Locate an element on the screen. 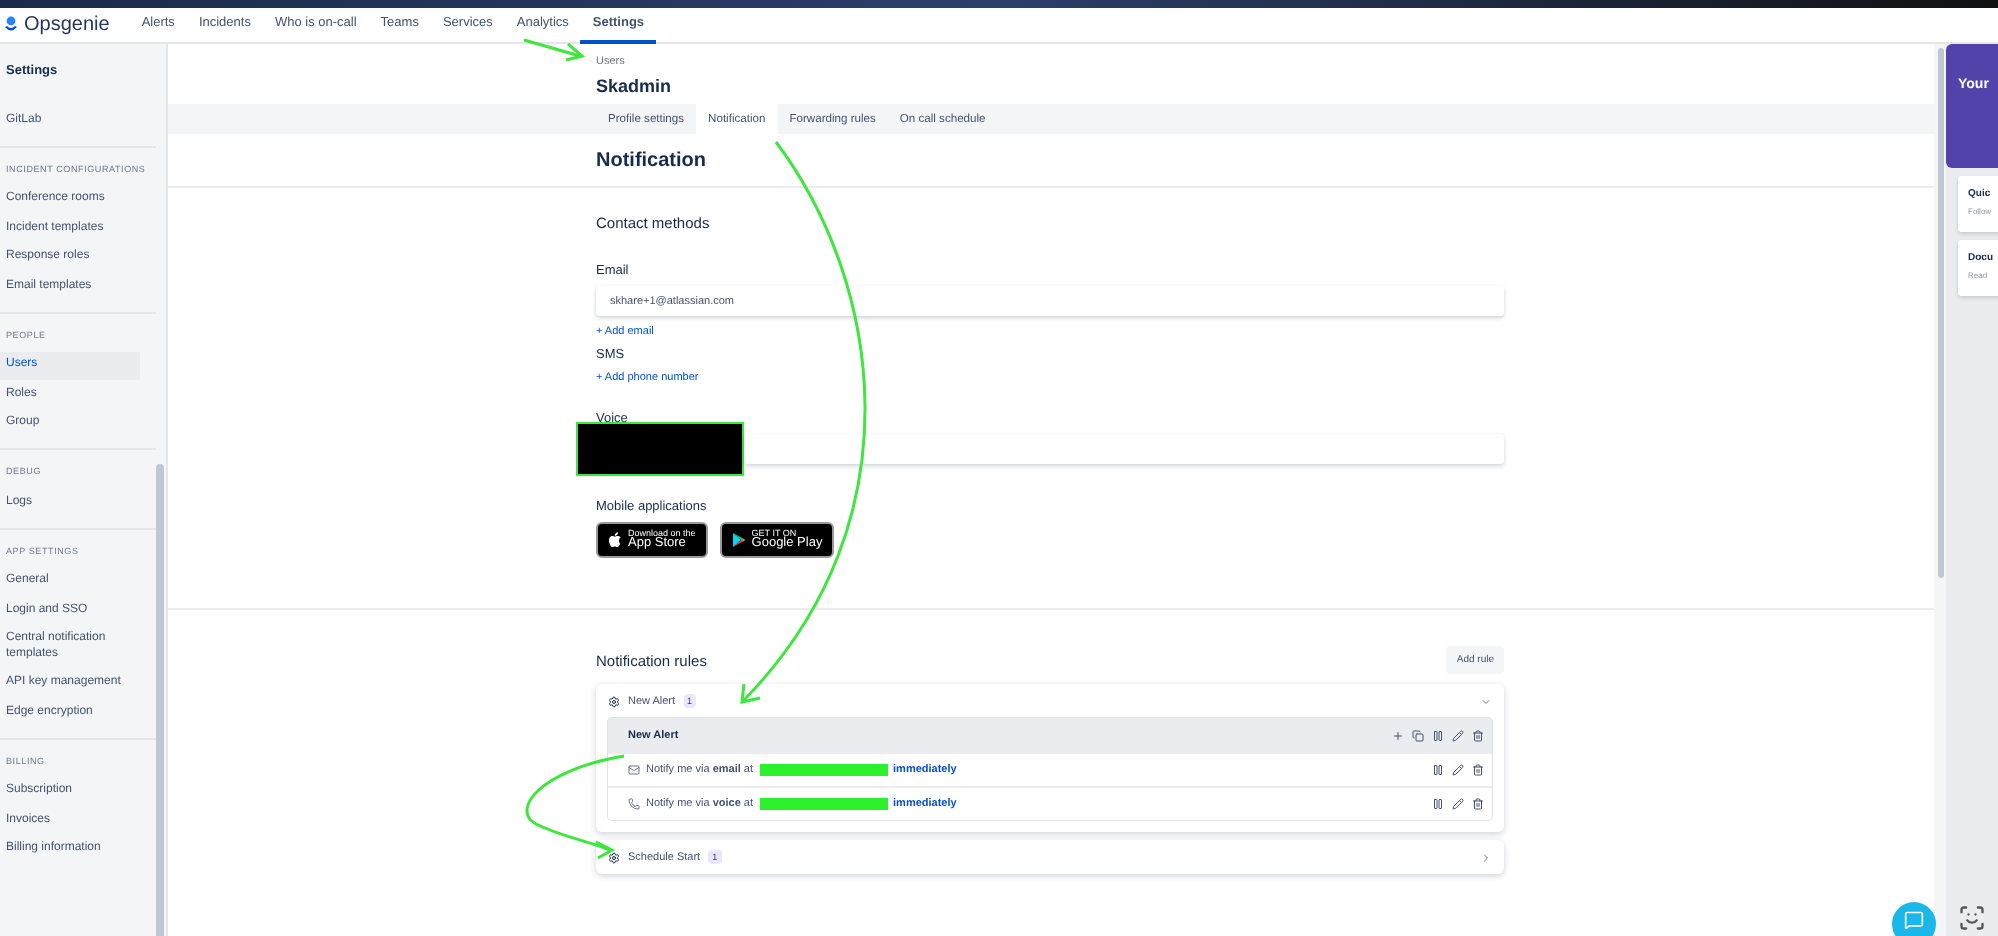 The width and height of the screenshot is (1998, 936). scan-icon is located at coordinates (1972, 918).